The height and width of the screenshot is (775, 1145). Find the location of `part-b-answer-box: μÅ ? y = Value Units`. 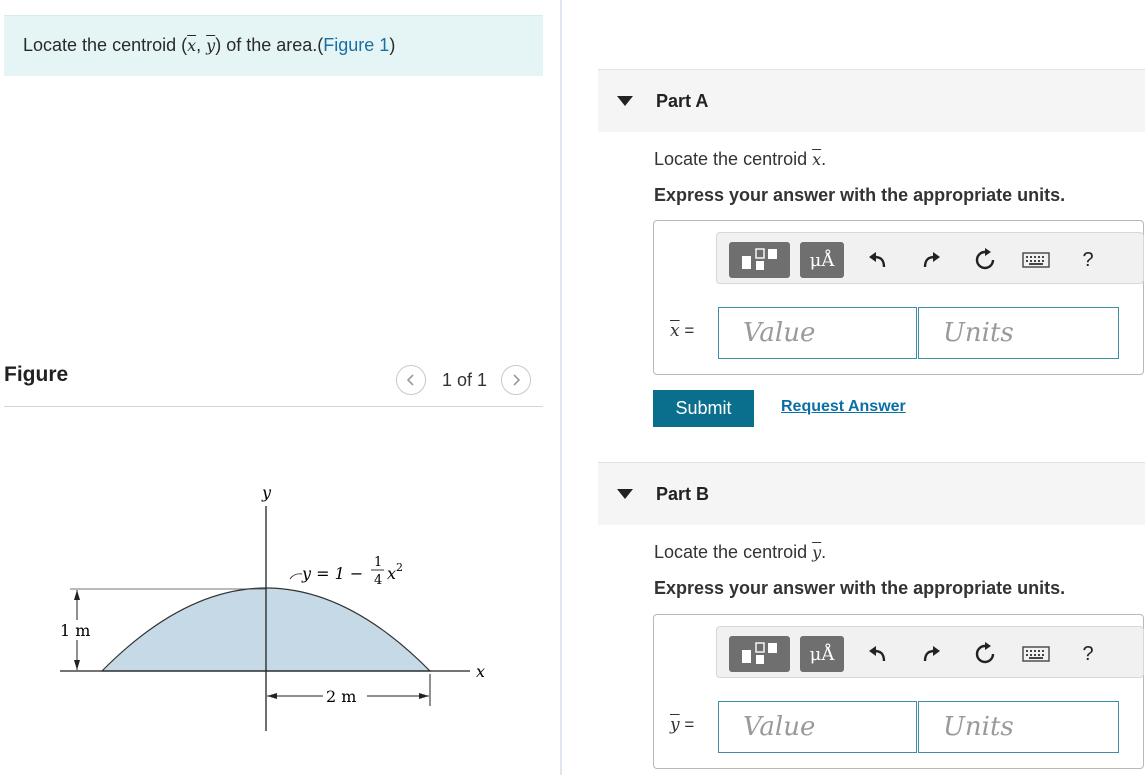

part-b-answer-box: μÅ ? y = Value Units is located at coordinates (898, 691).